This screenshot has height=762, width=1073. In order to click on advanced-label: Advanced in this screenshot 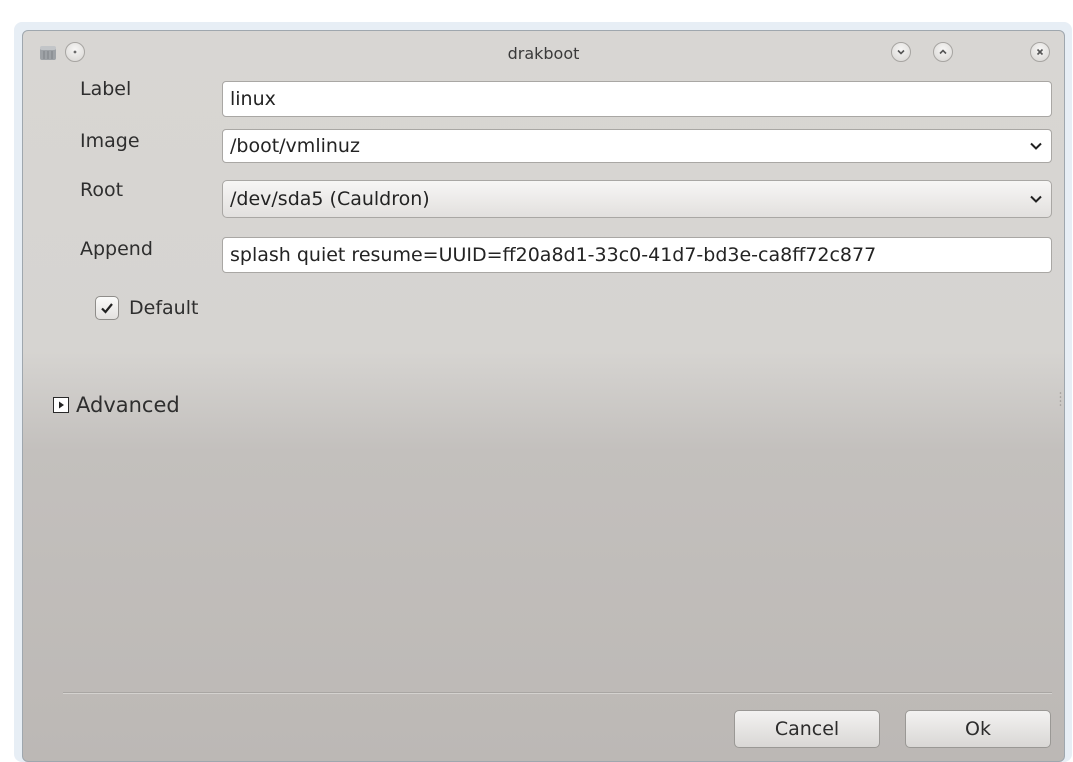, I will do `click(128, 405)`.